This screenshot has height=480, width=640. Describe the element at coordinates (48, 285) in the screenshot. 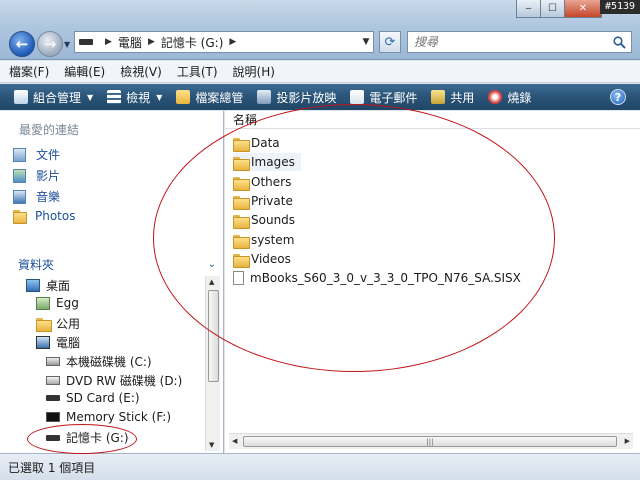

I see `tree-item-desktop: 桌面` at that location.